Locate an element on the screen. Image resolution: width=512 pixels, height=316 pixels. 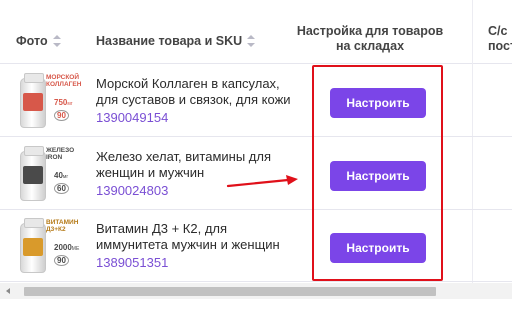
column-header-warehouse-settings: Настройка для товаров на складах is located at coordinates (370, 39).